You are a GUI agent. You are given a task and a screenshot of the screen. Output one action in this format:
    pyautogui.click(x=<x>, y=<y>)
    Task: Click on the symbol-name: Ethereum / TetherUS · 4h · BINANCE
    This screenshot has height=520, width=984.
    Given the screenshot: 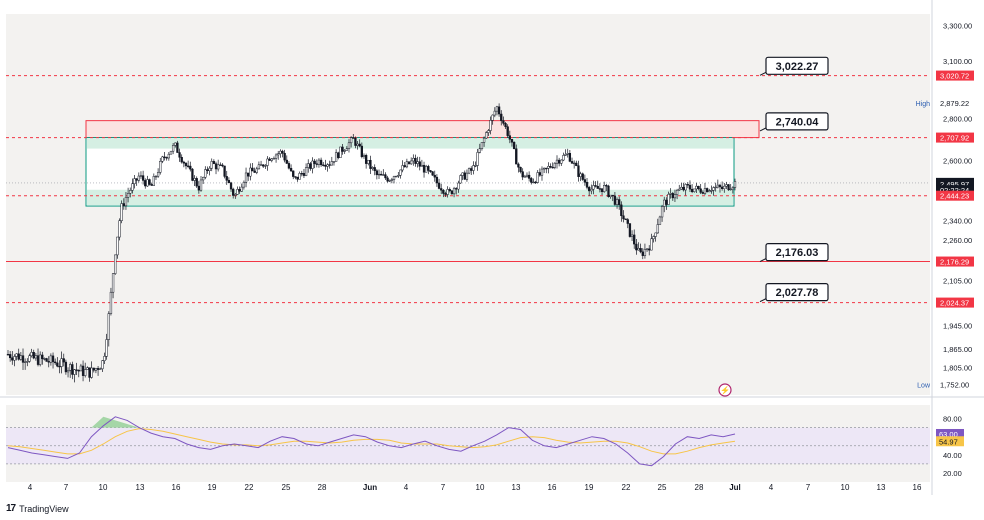 What is the action you would take?
    pyautogui.click(x=74, y=26)
    